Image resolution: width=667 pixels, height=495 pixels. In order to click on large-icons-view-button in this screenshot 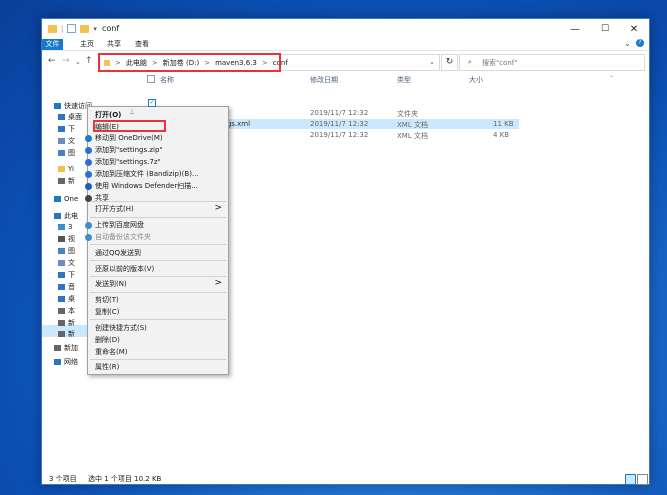, I will do `click(642, 479)`.